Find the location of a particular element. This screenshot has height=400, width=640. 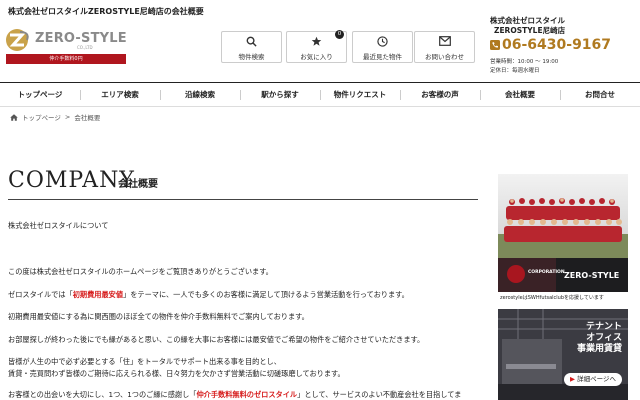

breadcrumb-current: 会社概要 is located at coordinates (87, 118).